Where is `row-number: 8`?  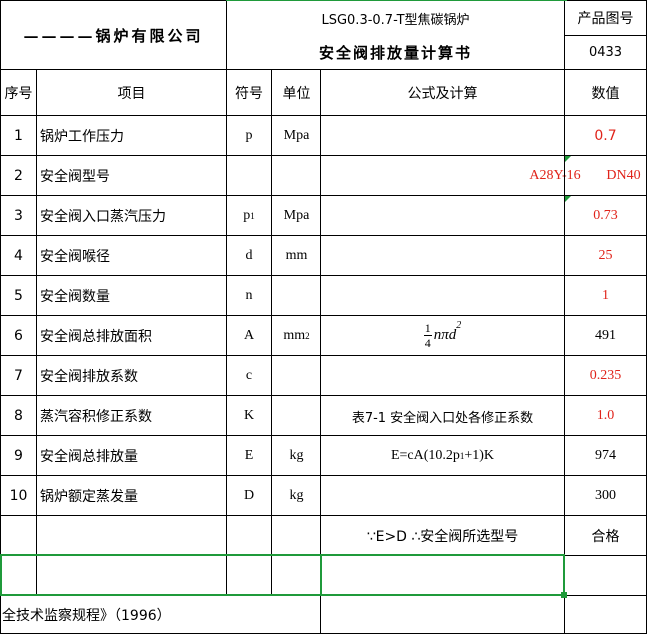
row-number: 8 is located at coordinates (18, 416).